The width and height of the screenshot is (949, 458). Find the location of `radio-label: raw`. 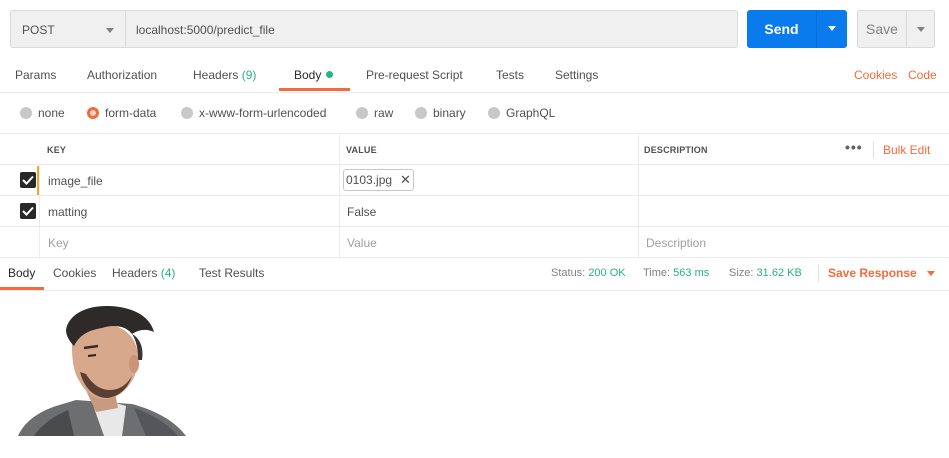

radio-label: raw is located at coordinates (384, 113).